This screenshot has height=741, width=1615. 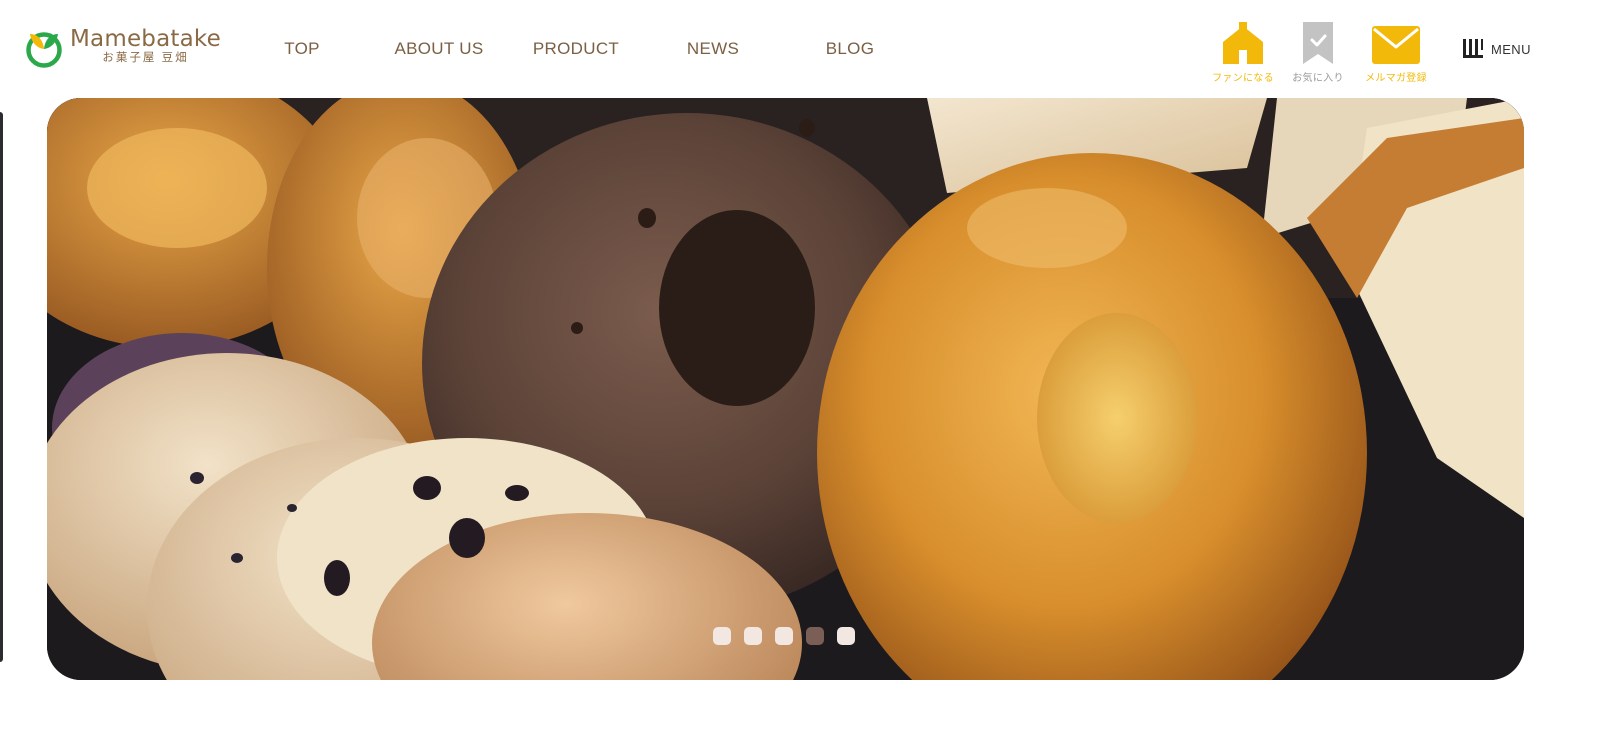 I want to click on nav-top: TOP, so click(x=302, y=49).